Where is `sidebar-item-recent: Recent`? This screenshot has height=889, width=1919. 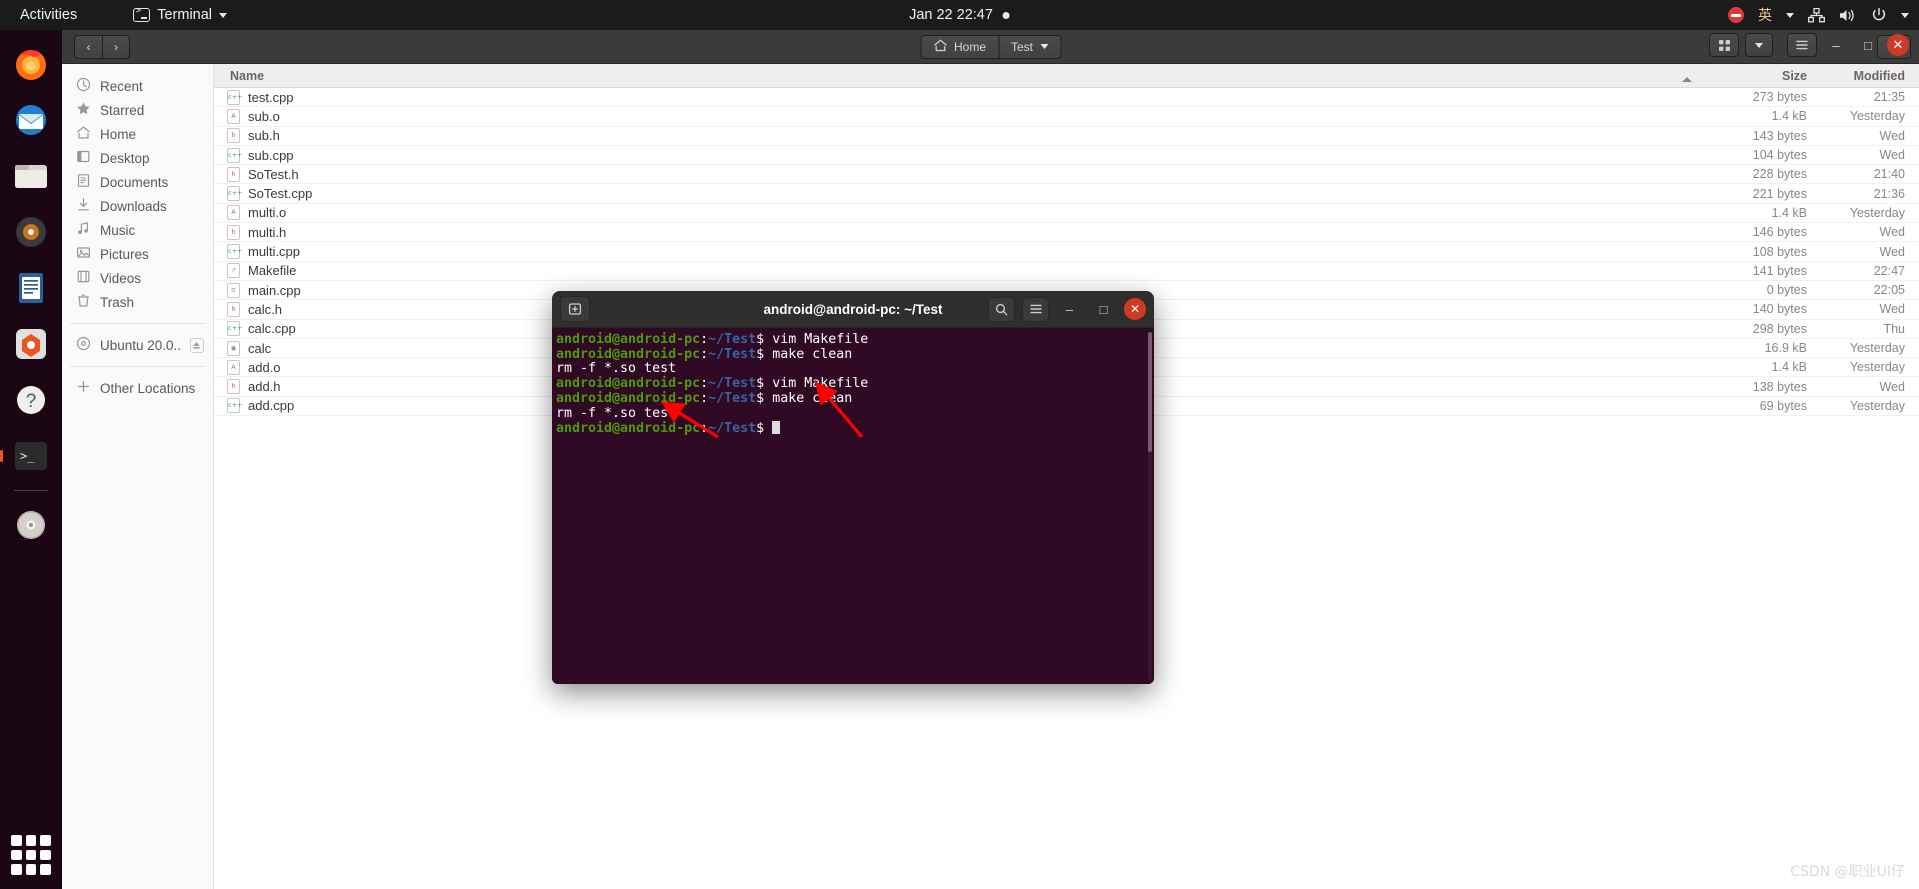
sidebar-item-recent: Recent is located at coordinates (137, 86).